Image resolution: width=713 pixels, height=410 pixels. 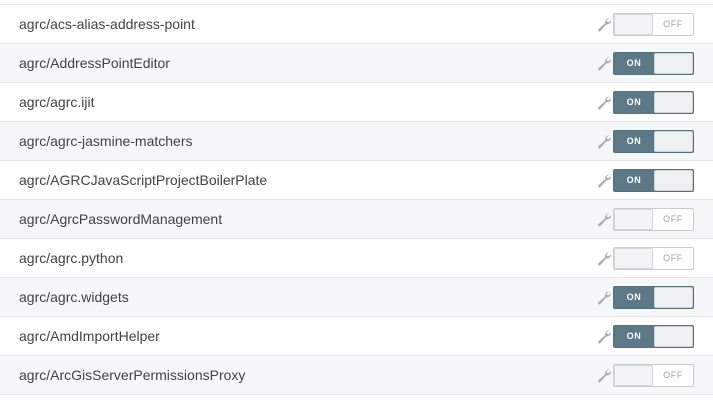 What do you see at coordinates (57, 102) in the screenshot?
I see `repository-name: agrc/agrc.ijit` at bounding box center [57, 102].